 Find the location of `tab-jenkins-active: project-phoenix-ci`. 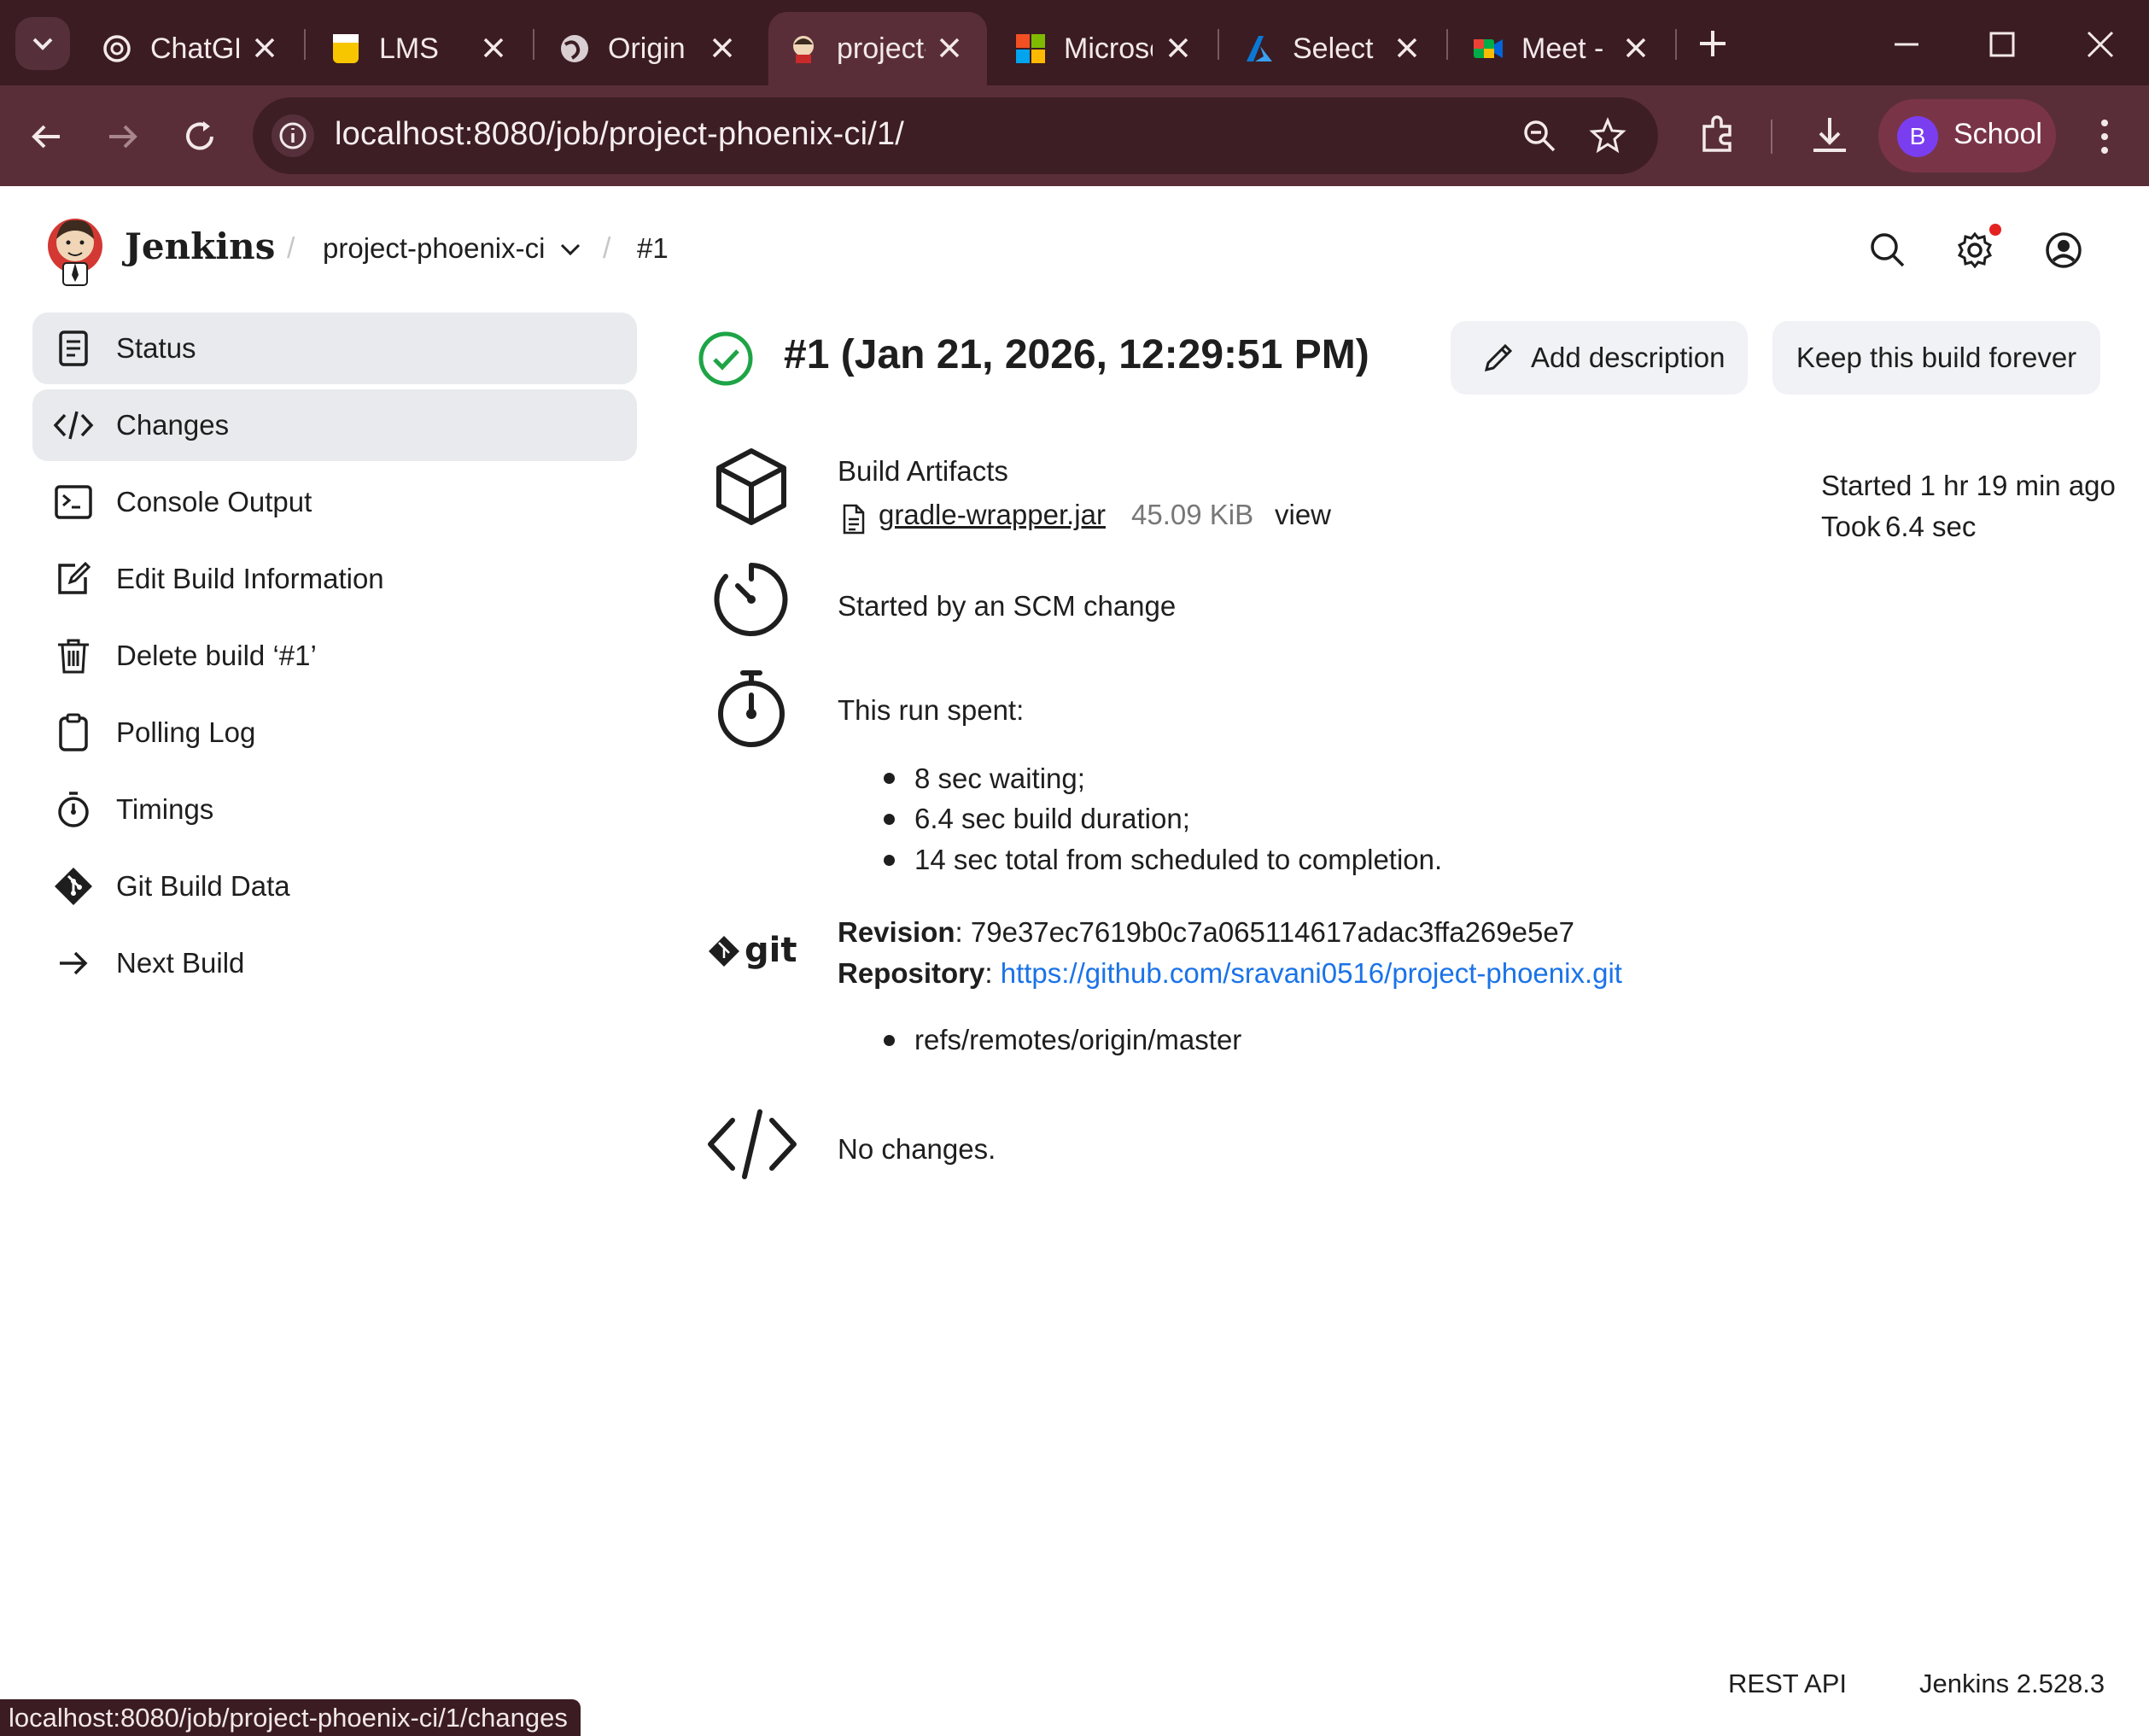

tab-jenkins-active: project-phoenix-ci is located at coordinates (877, 48).